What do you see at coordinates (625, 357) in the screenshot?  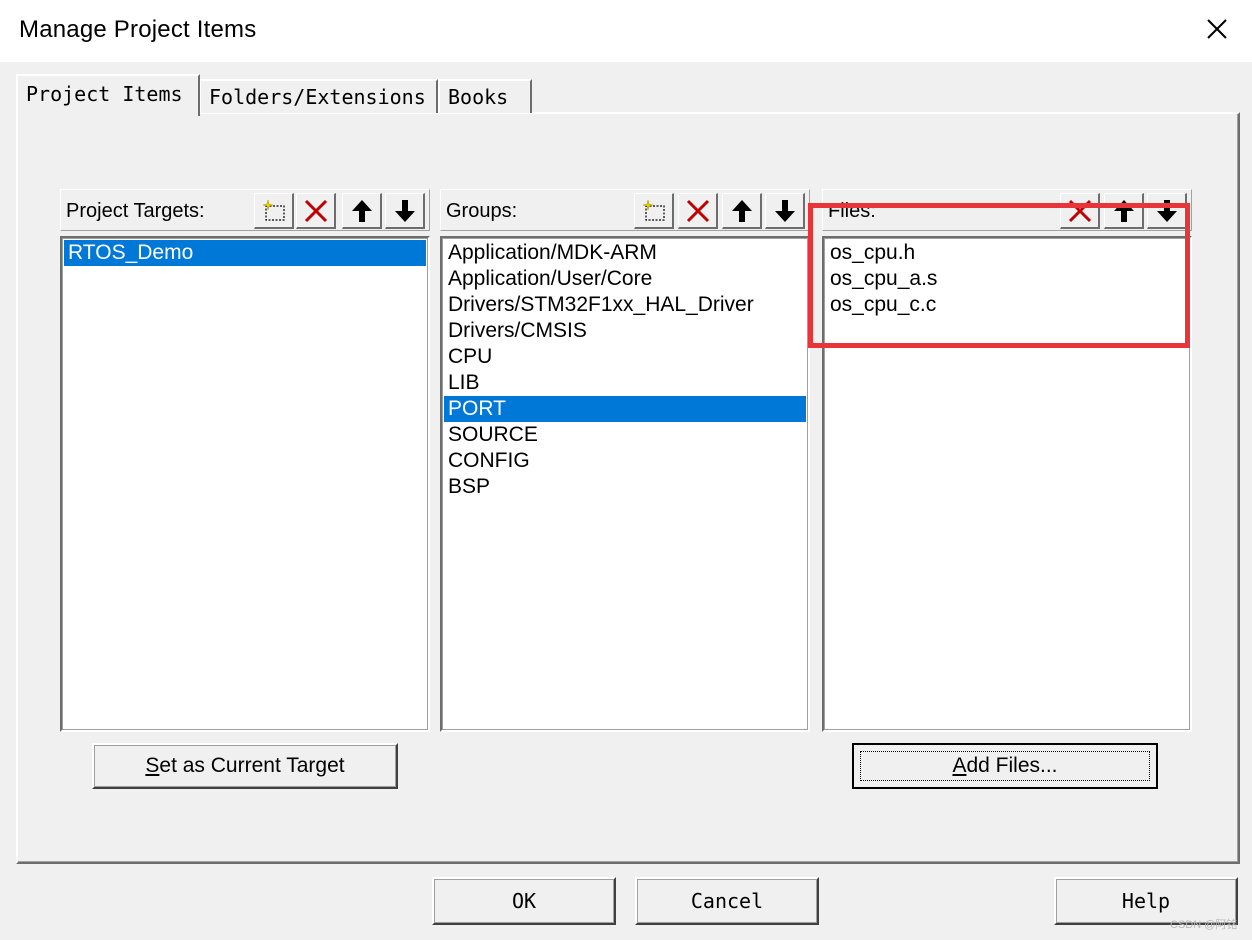 I see `list-item: CPU` at bounding box center [625, 357].